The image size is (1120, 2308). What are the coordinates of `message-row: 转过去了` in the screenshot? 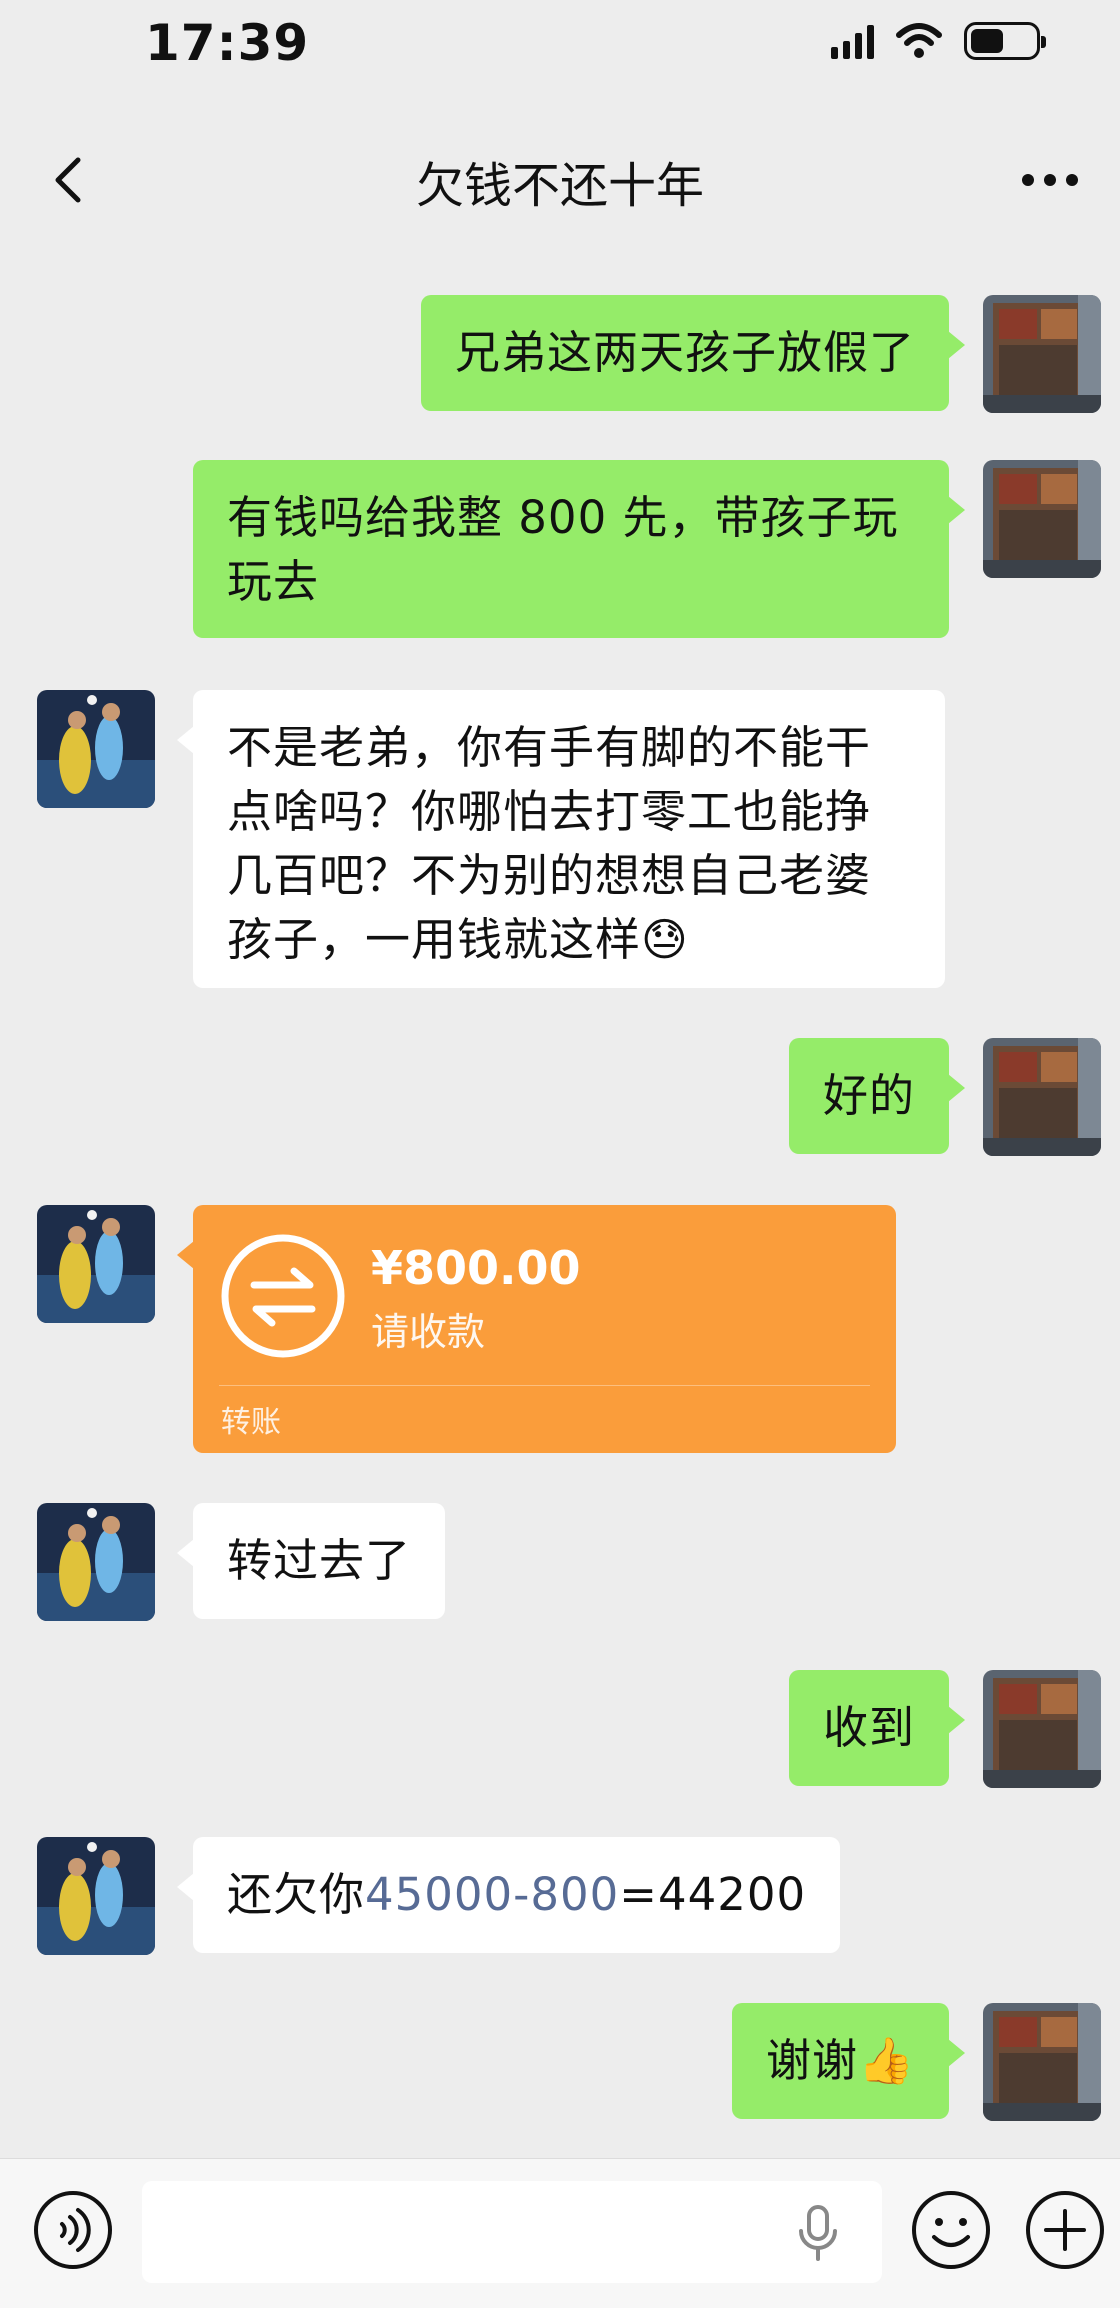 It's located at (560, 1563).